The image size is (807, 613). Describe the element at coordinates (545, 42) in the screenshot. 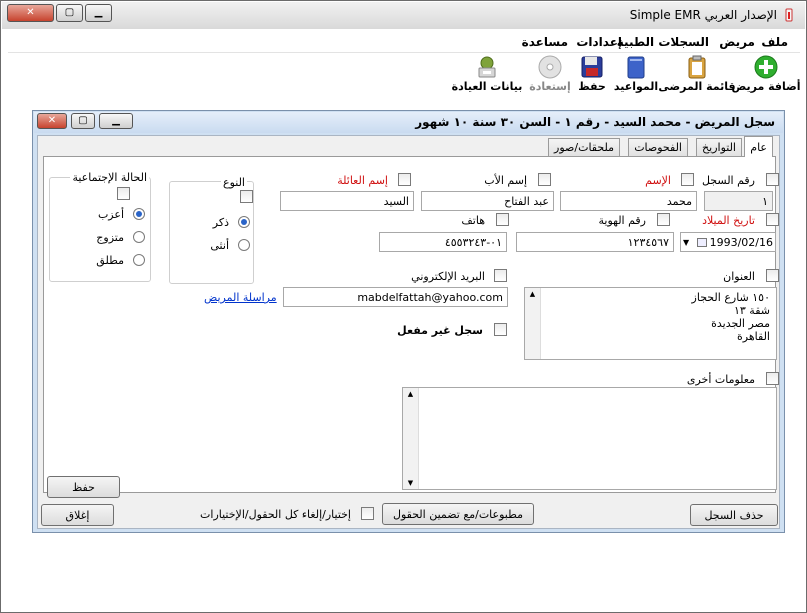

I see `menu-help: مساعدة` at that location.